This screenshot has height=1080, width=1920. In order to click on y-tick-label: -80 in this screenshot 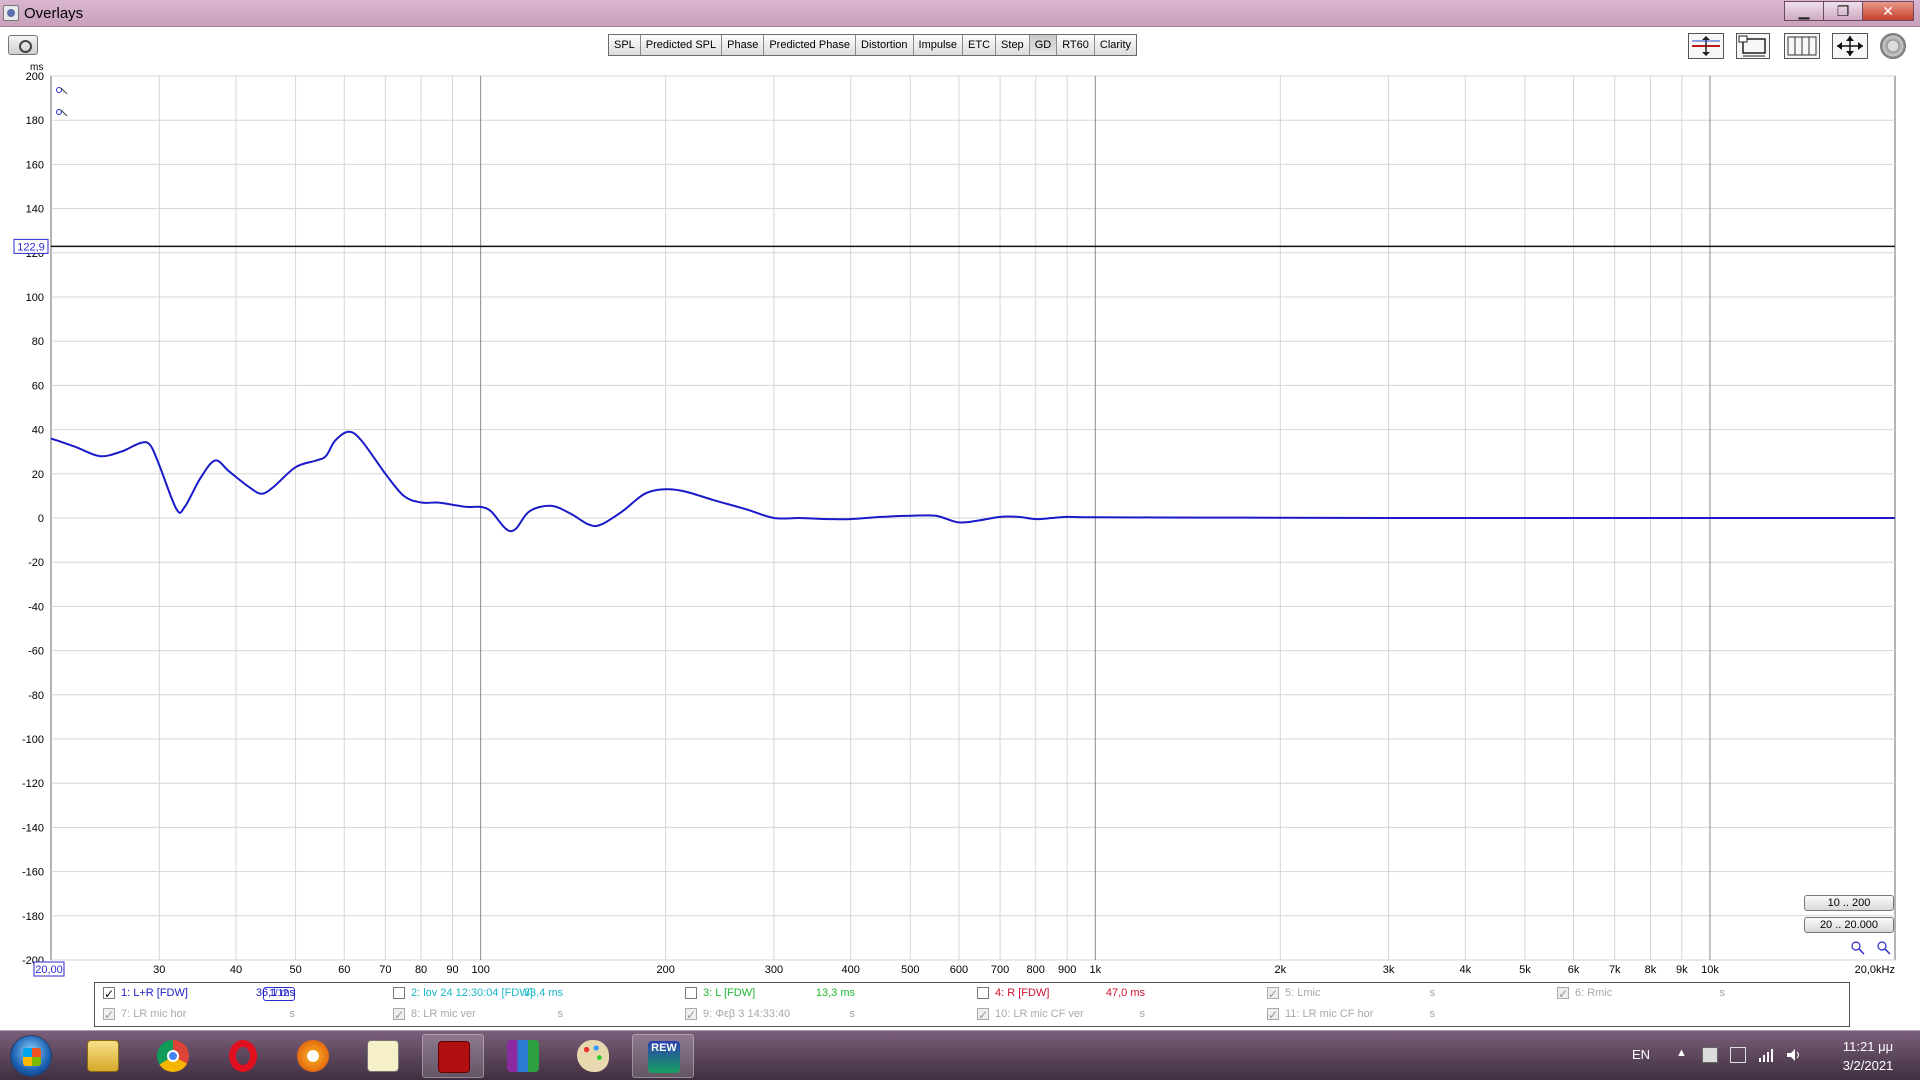, I will do `click(36, 696)`.